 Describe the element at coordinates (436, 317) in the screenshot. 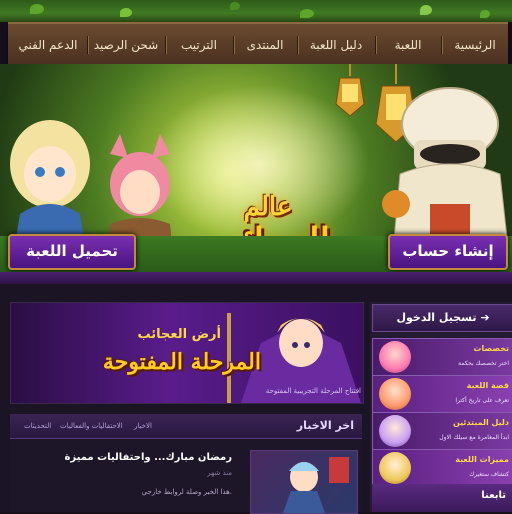

I see `login-label: تسجيل الدخول` at that location.